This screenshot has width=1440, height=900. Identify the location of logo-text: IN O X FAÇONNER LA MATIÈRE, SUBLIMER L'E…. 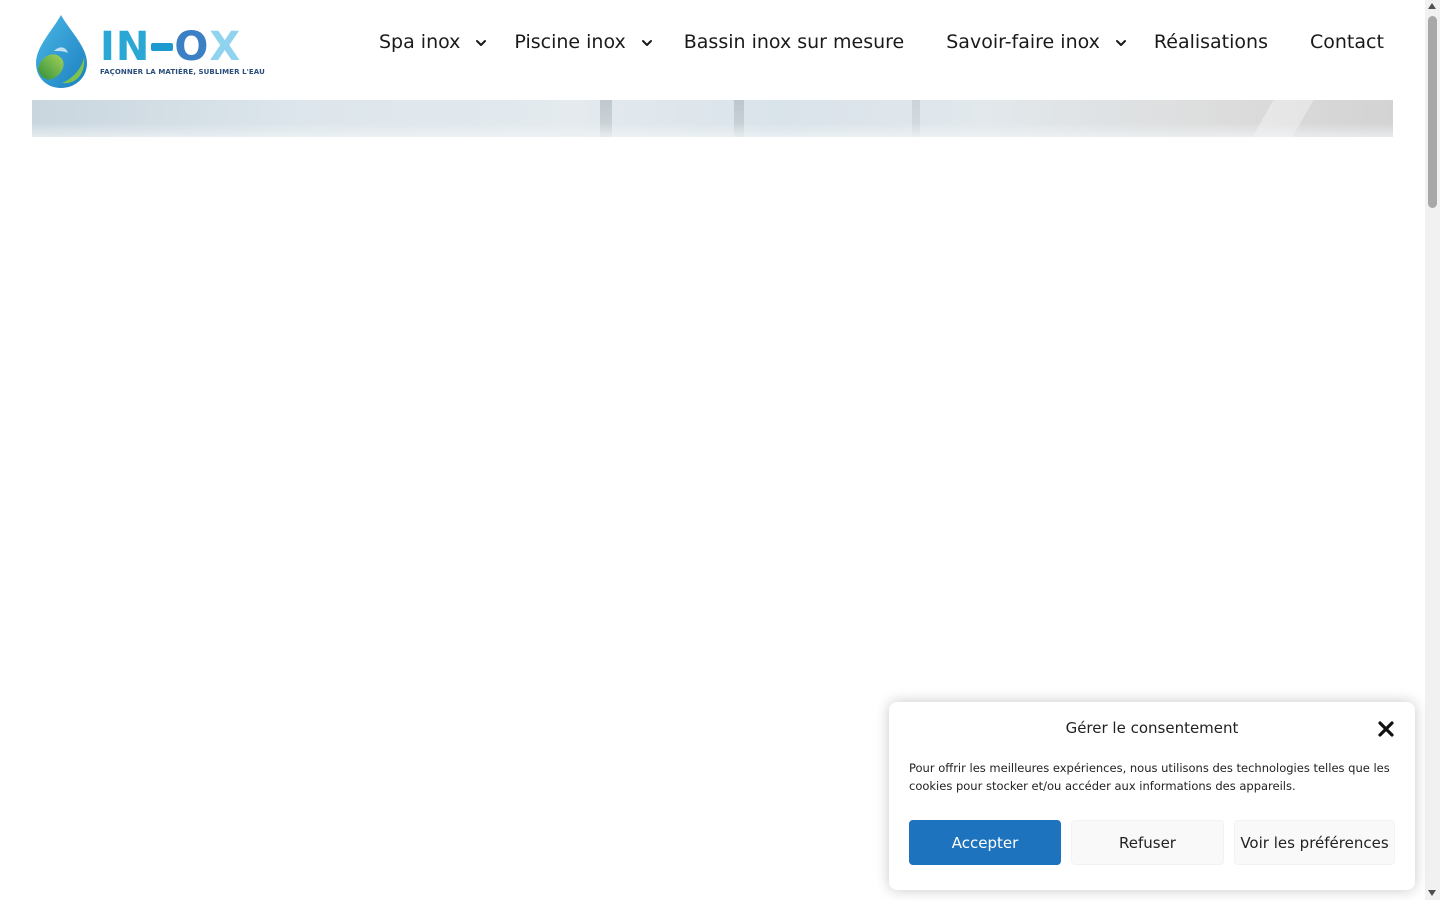
(182, 51).